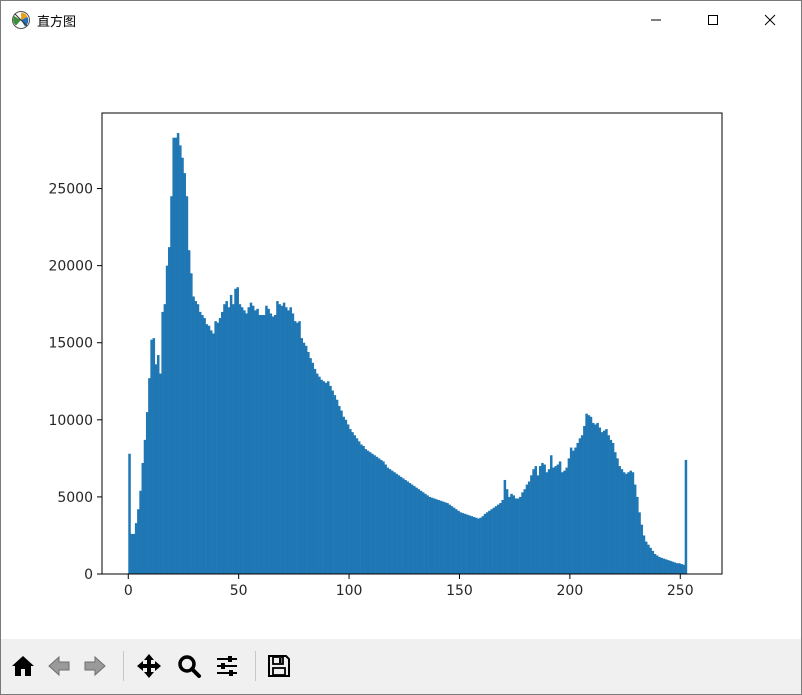  What do you see at coordinates (770, 20) in the screenshot?
I see `close-button` at bounding box center [770, 20].